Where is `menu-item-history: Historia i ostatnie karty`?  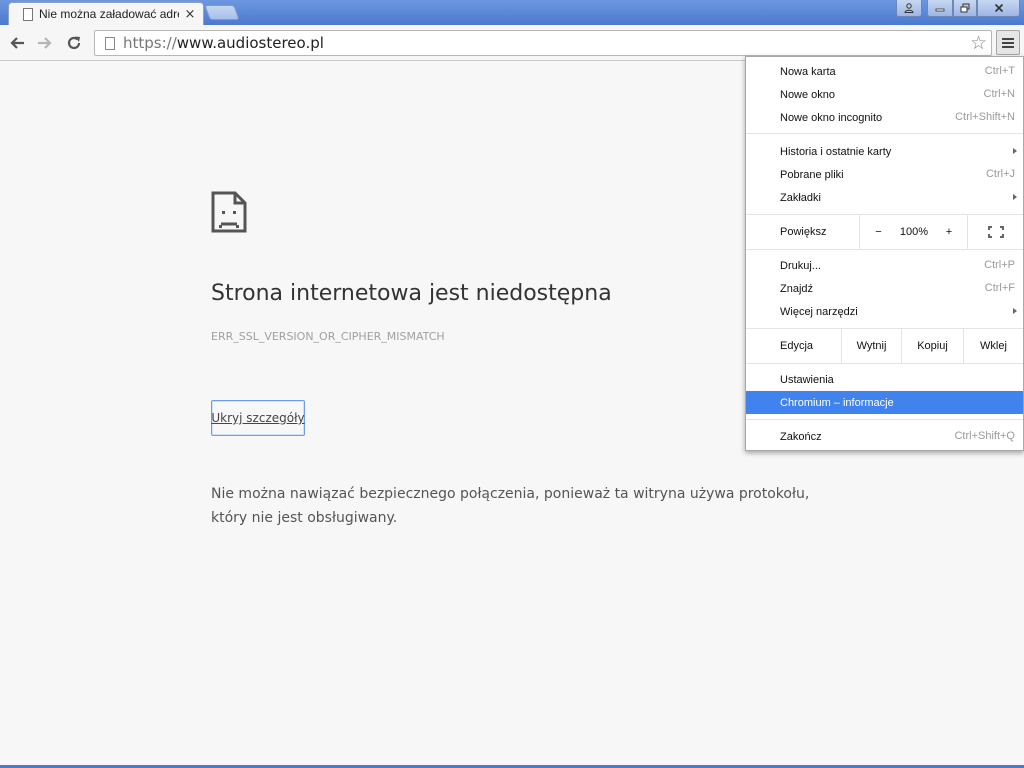
menu-item-history: Historia i ostatnie karty is located at coordinates (884, 151).